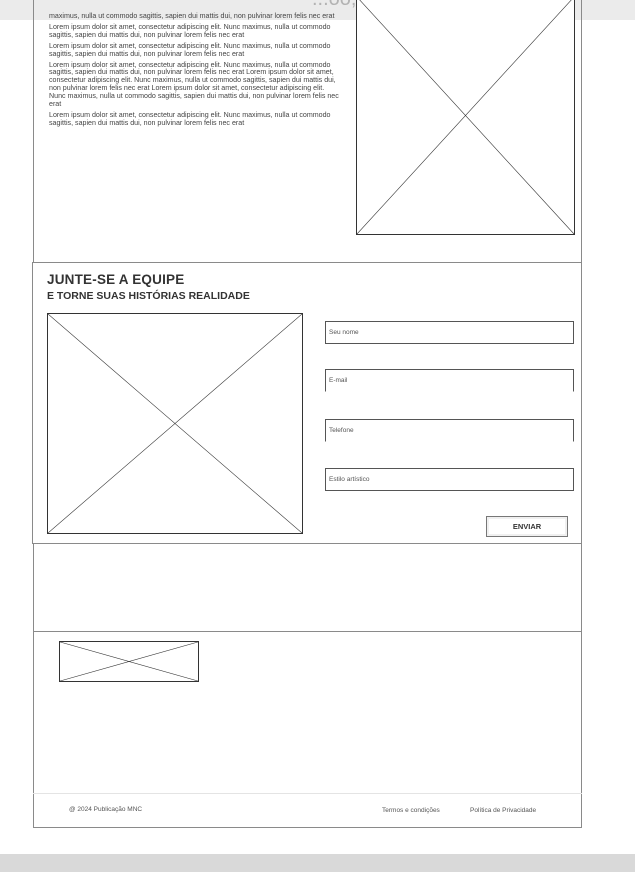  I want to click on phone-field-placeholder: Telefone, so click(341, 430).